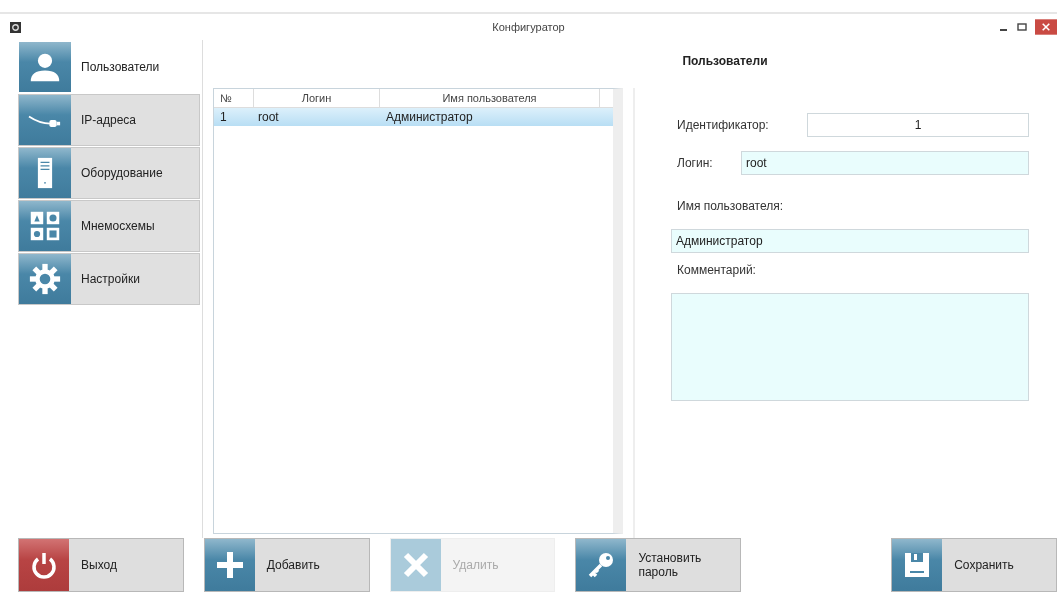  I want to click on id-field: 1, so click(918, 125).